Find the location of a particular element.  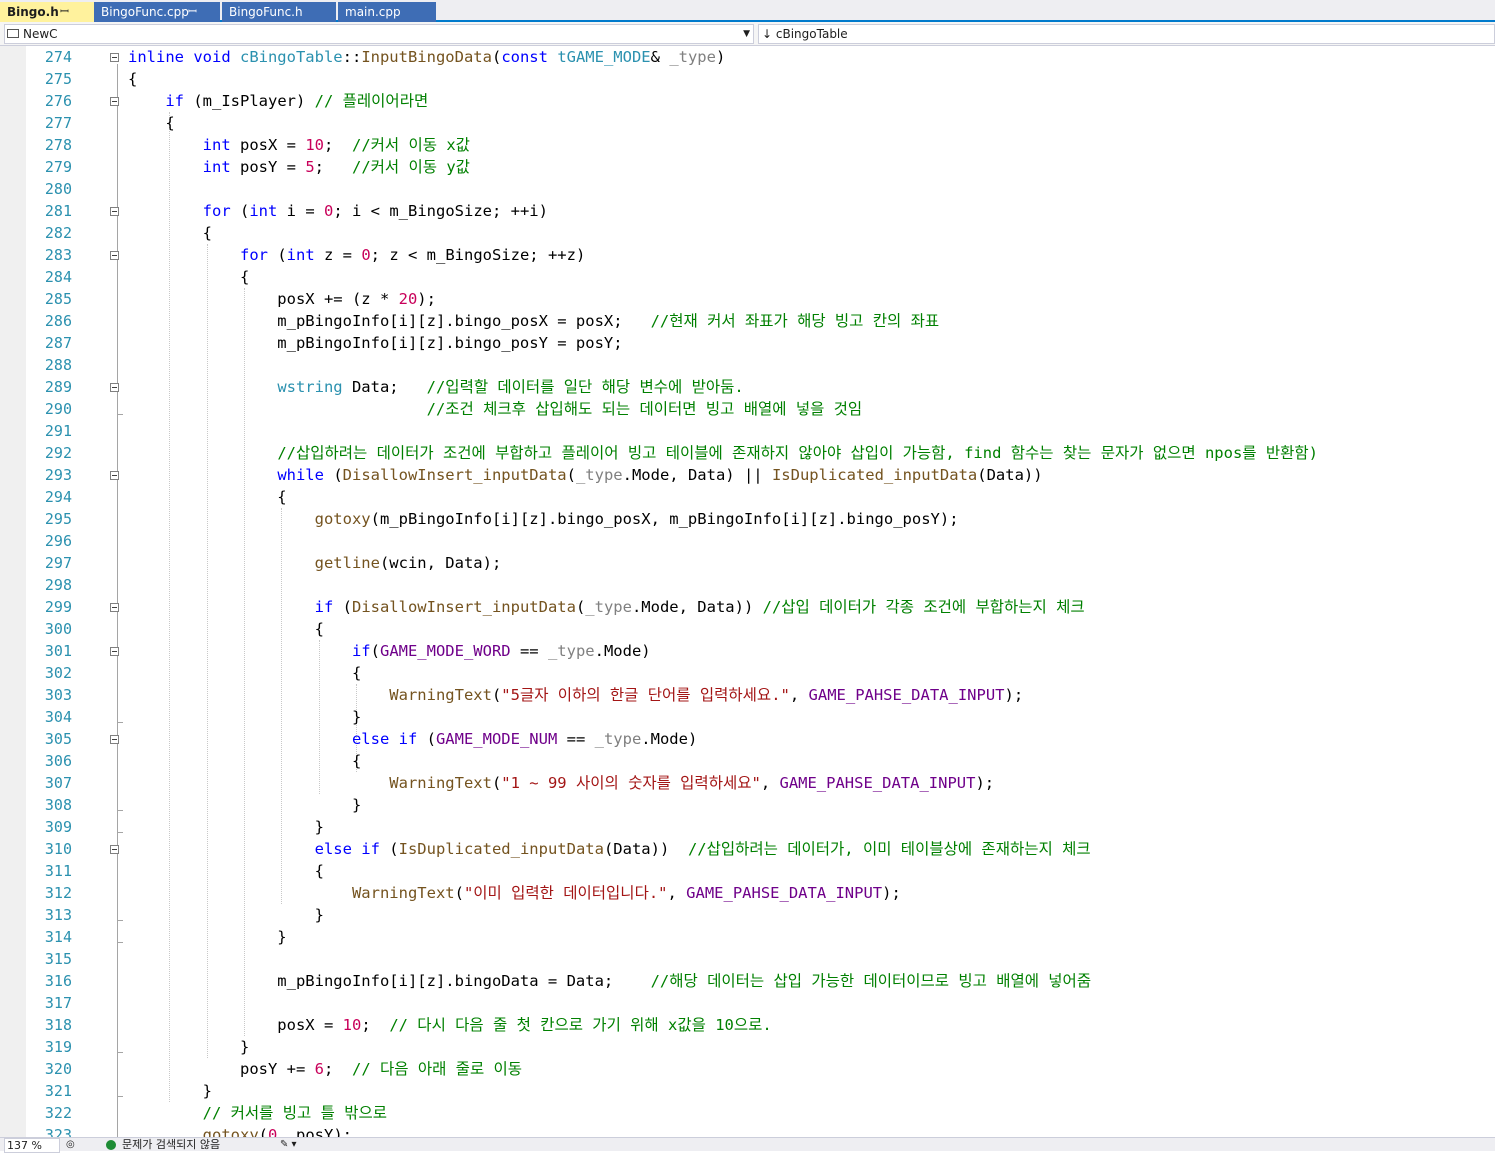

code-line: else if (GAME_MODE_NUM == _type.Mode) is located at coordinates (811, 739).